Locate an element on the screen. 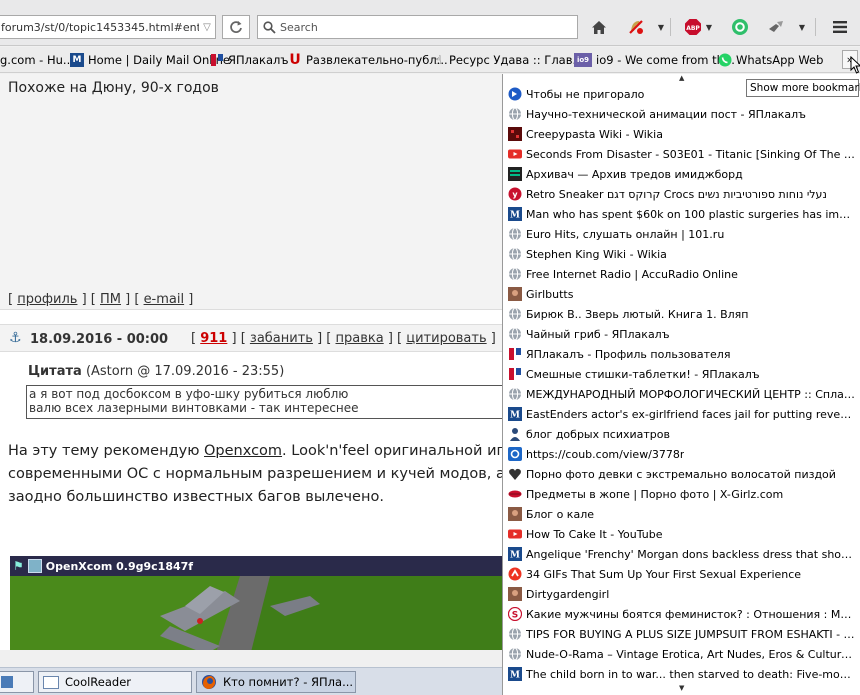 The width and height of the screenshot is (860, 695). bookmark-menu-item: Бирюк В.. Зверь лютый. Книга 1. Вляп is located at coordinates (682, 314).